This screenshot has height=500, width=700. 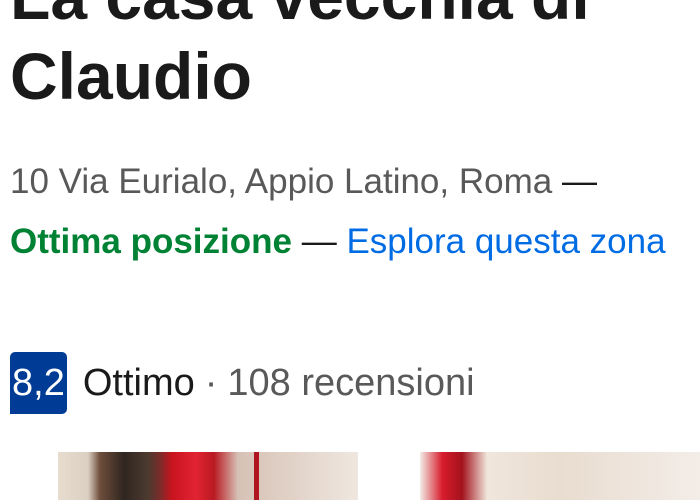 What do you see at coordinates (350, 383) in the screenshot?
I see `review-count: 108 recensioni` at bounding box center [350, 383].